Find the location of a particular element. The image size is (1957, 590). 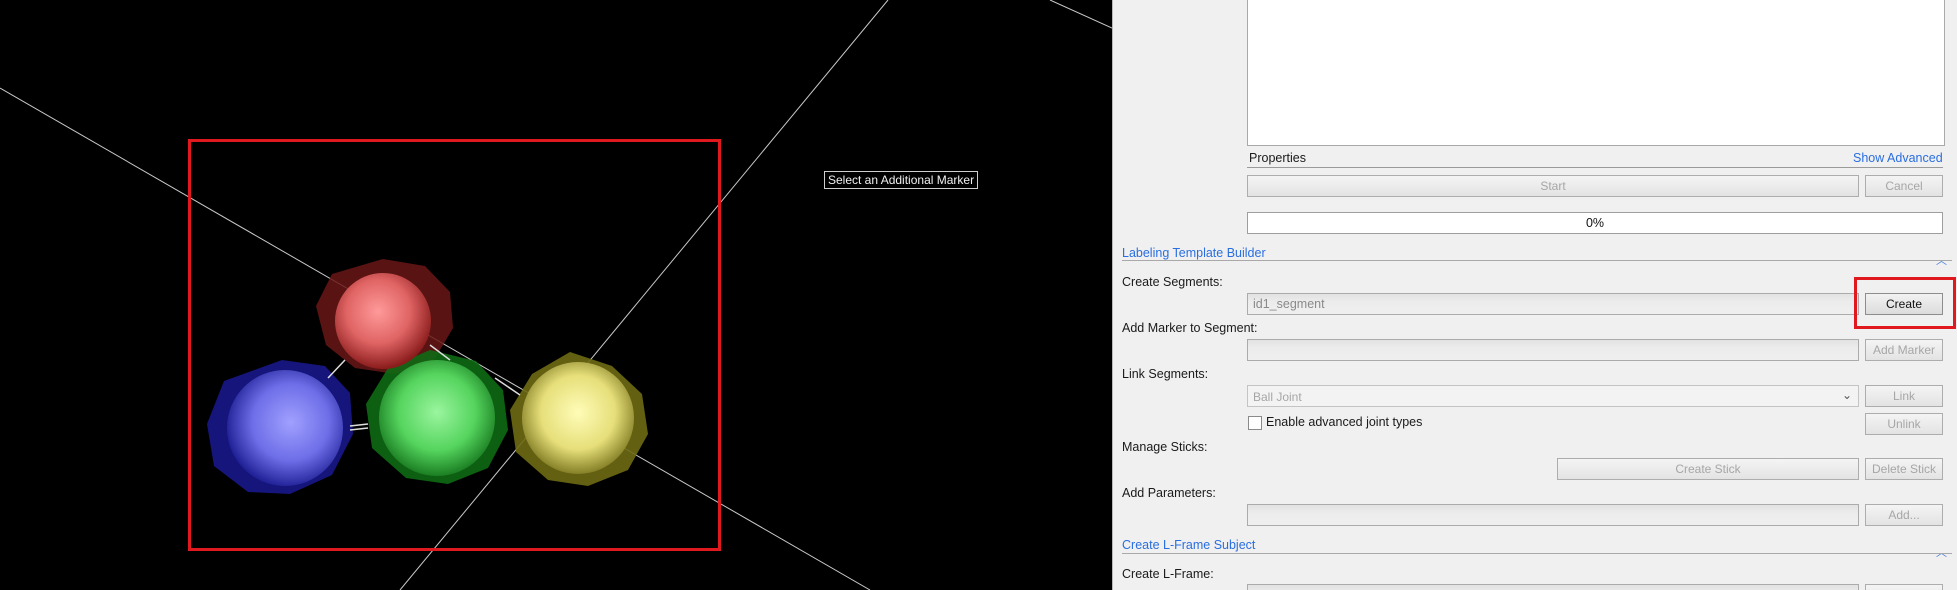

enable-advanced-checkbox is located at coordinates (1255, 423).